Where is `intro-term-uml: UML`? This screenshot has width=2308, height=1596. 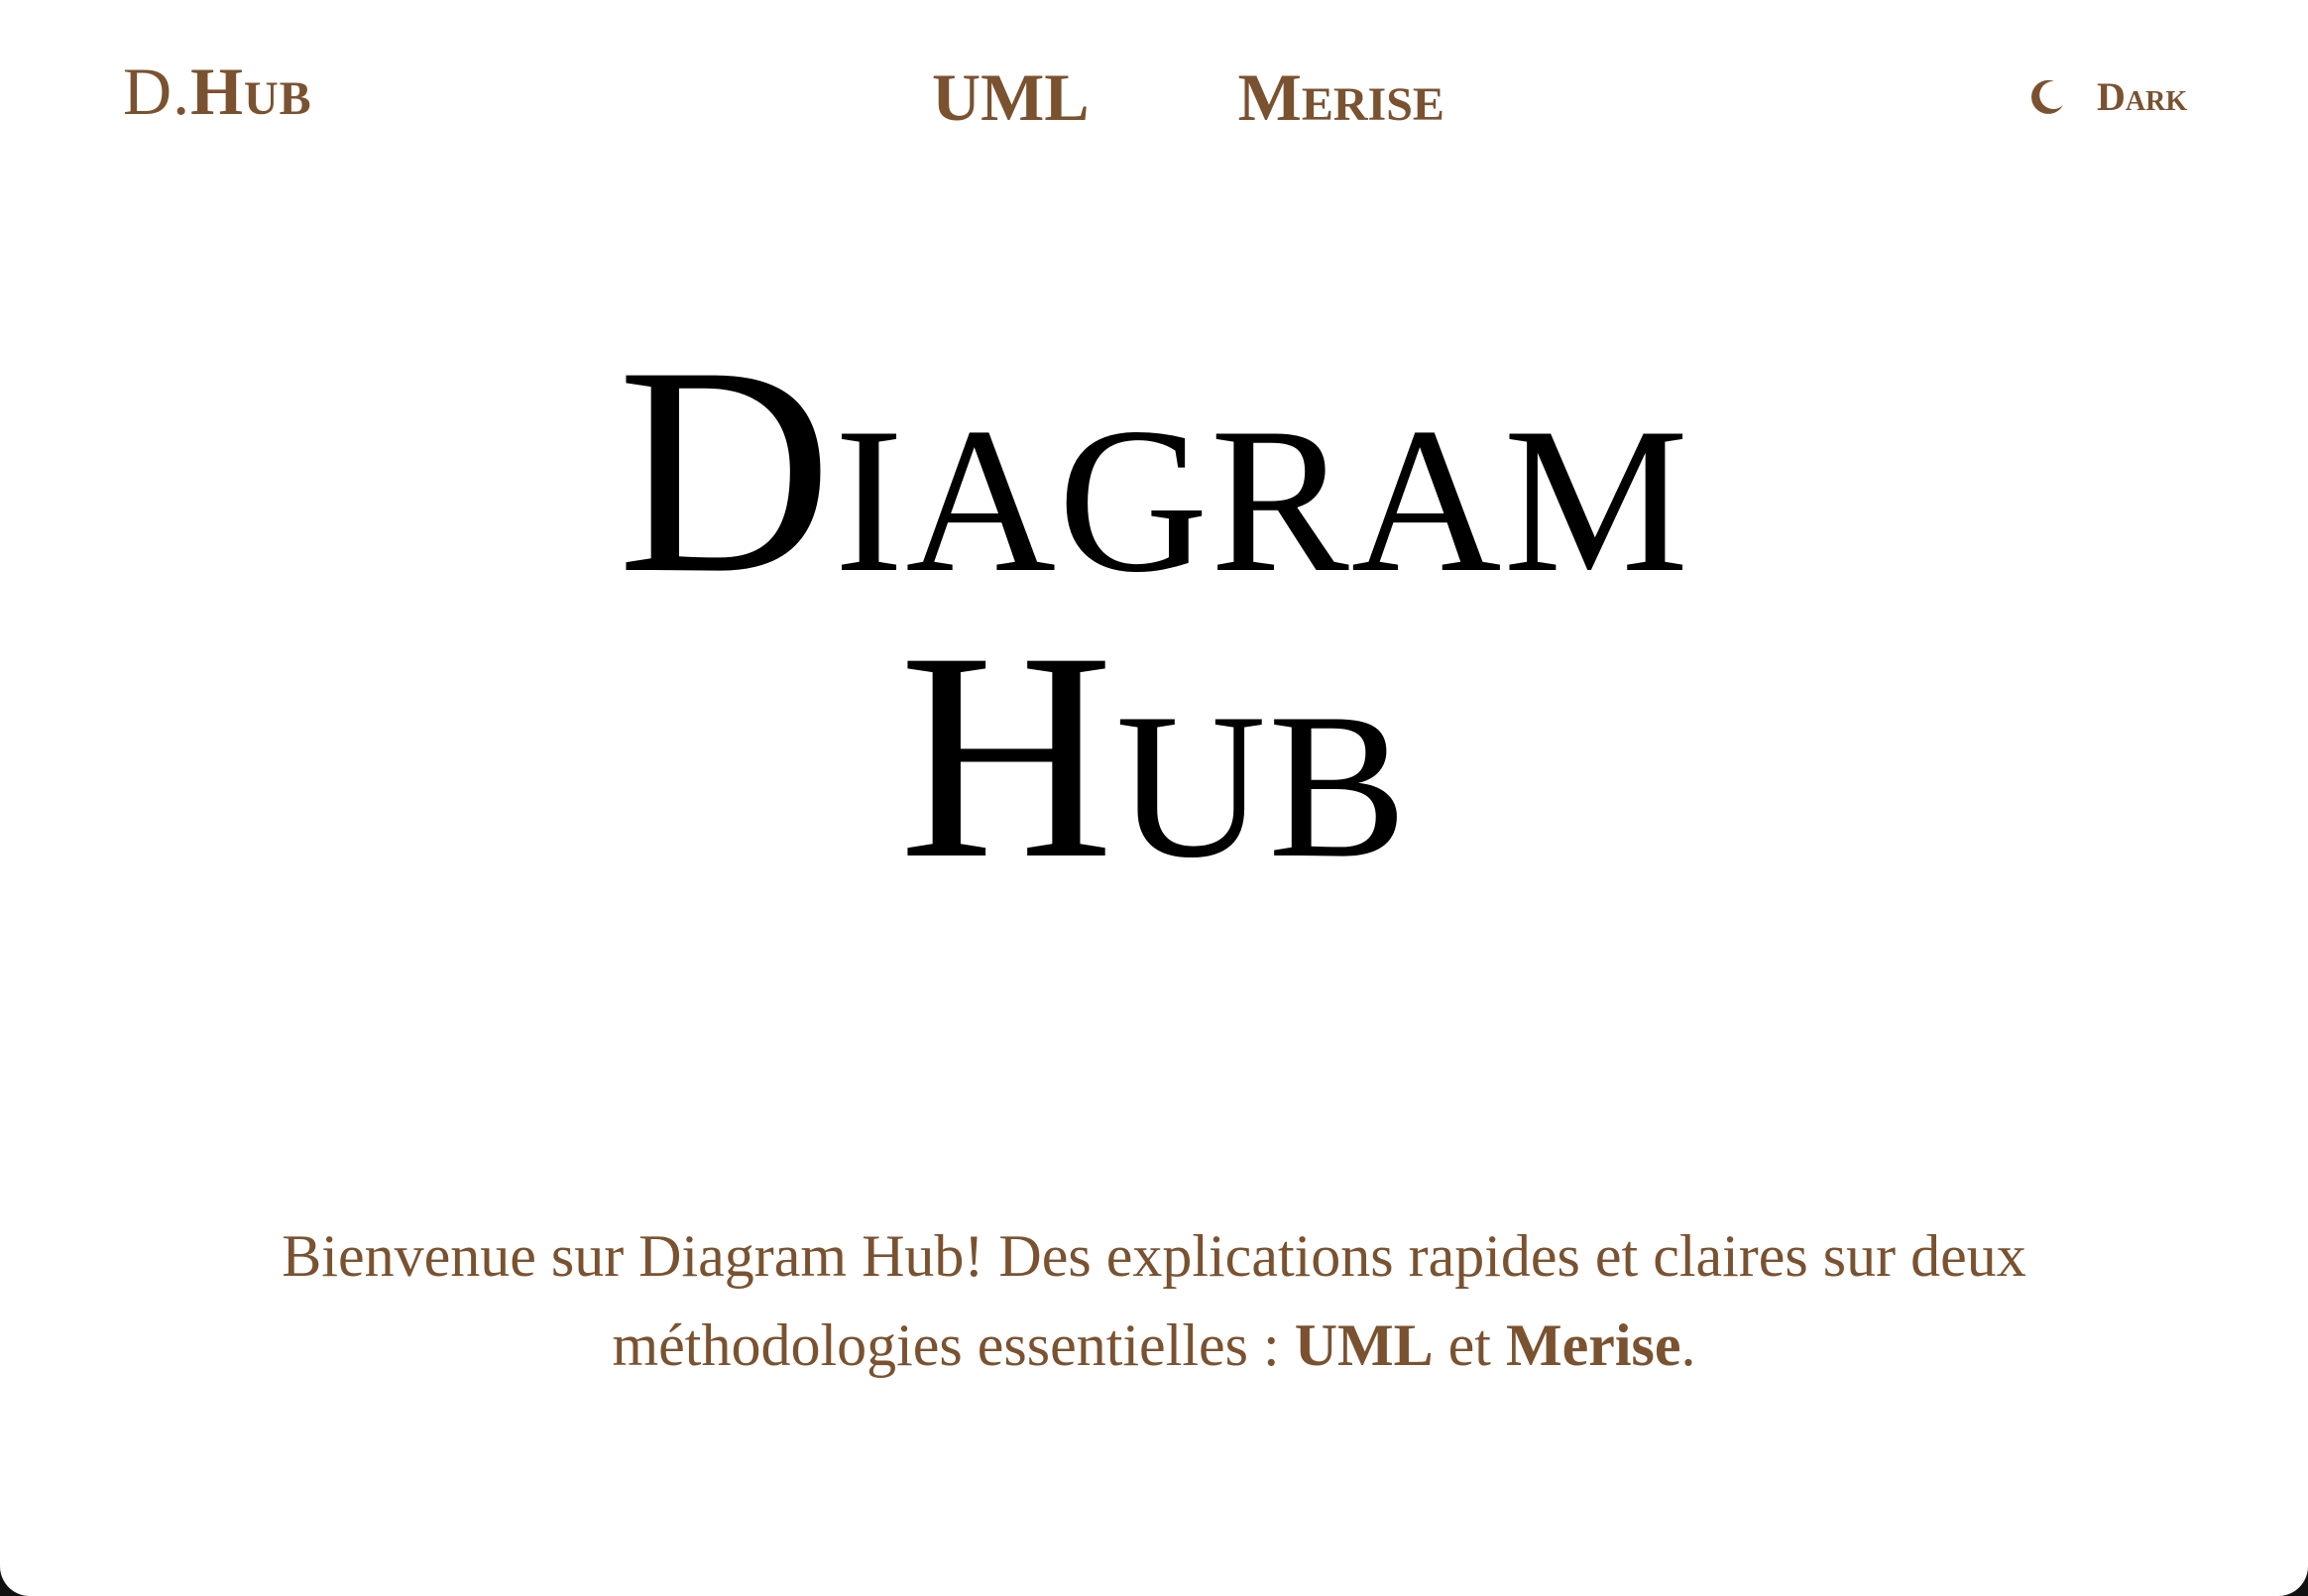
intro-term-uml: UML is located at coordinates (1364, 1345).